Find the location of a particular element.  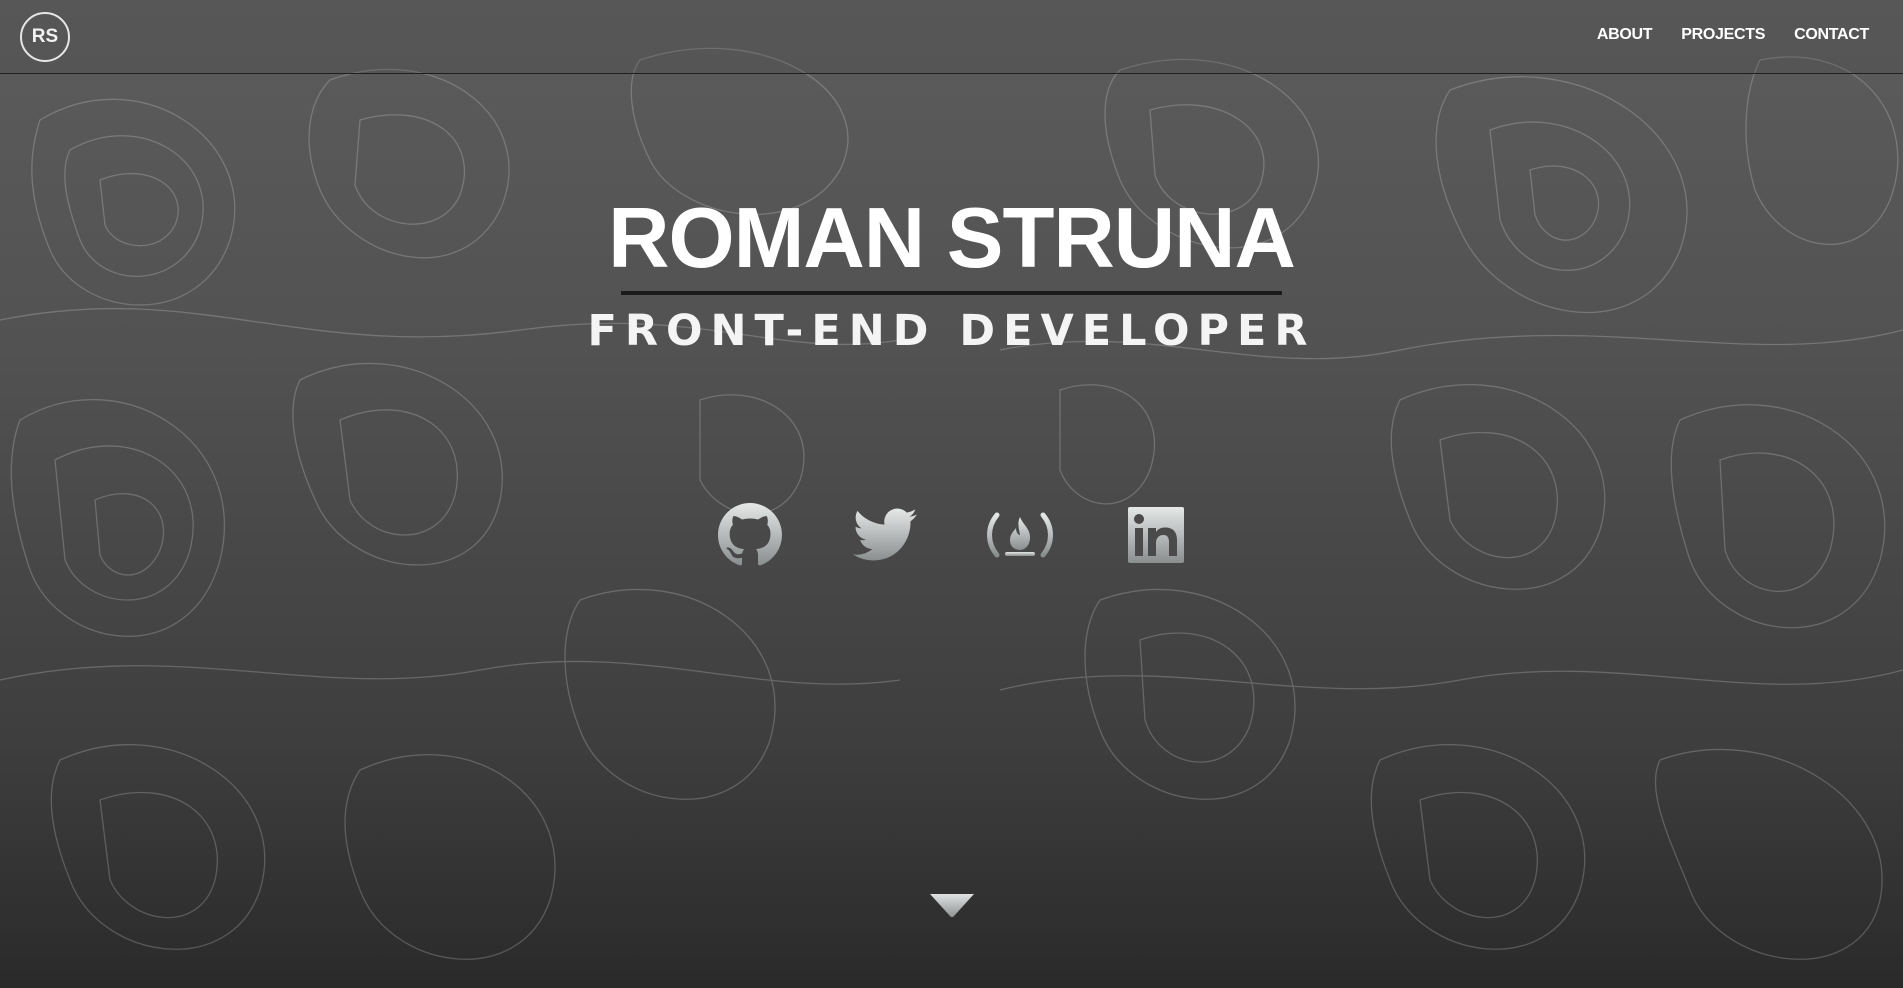

github-link is located at coordinates (750, 535).